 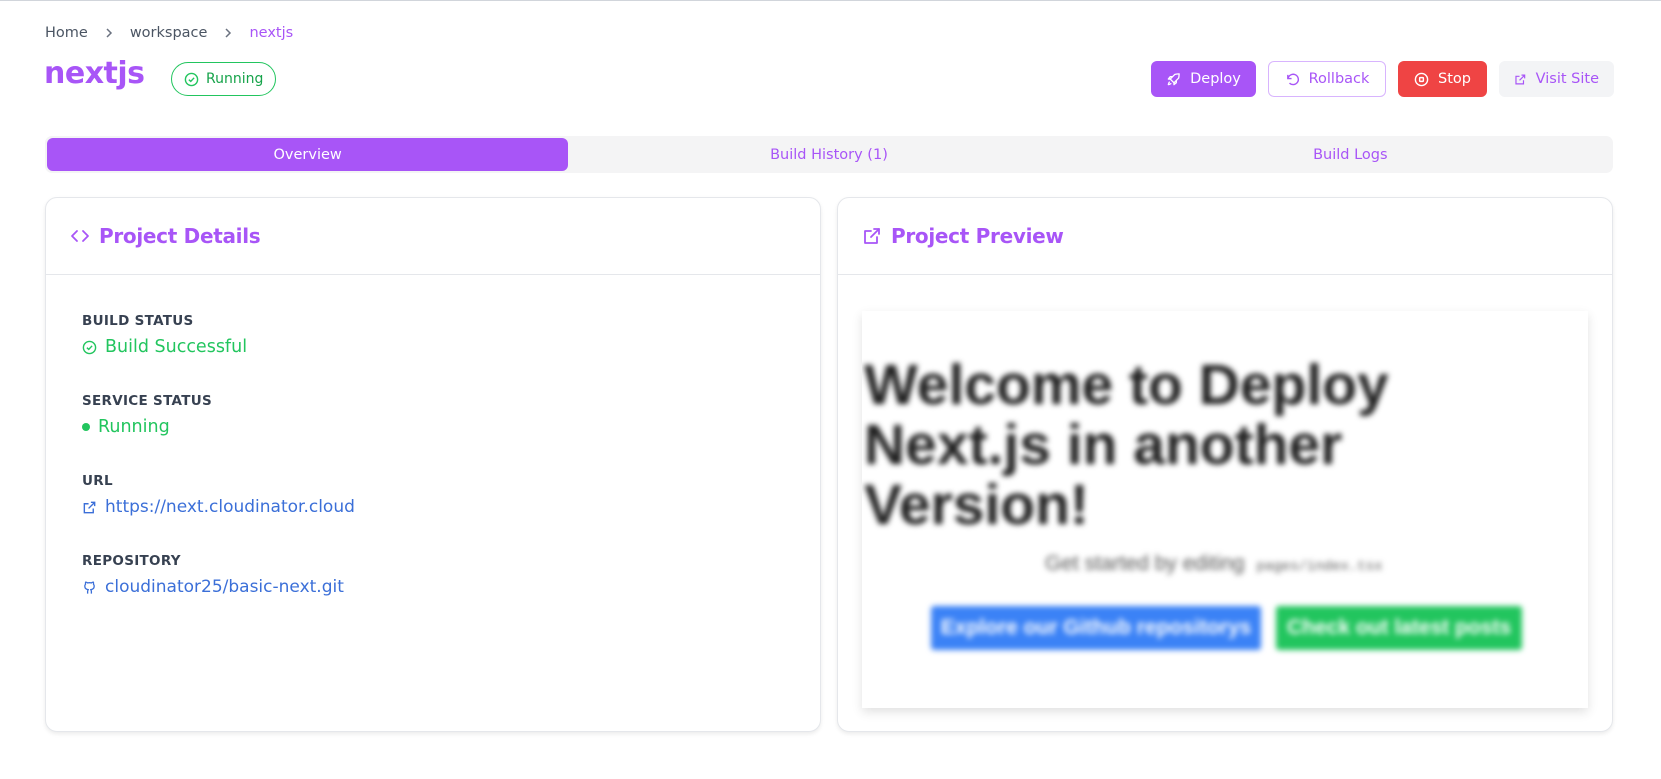 What do you see at coordinates (830, 0) in the screenshot?
I see `top-divider` at bounding box center [830, 0].